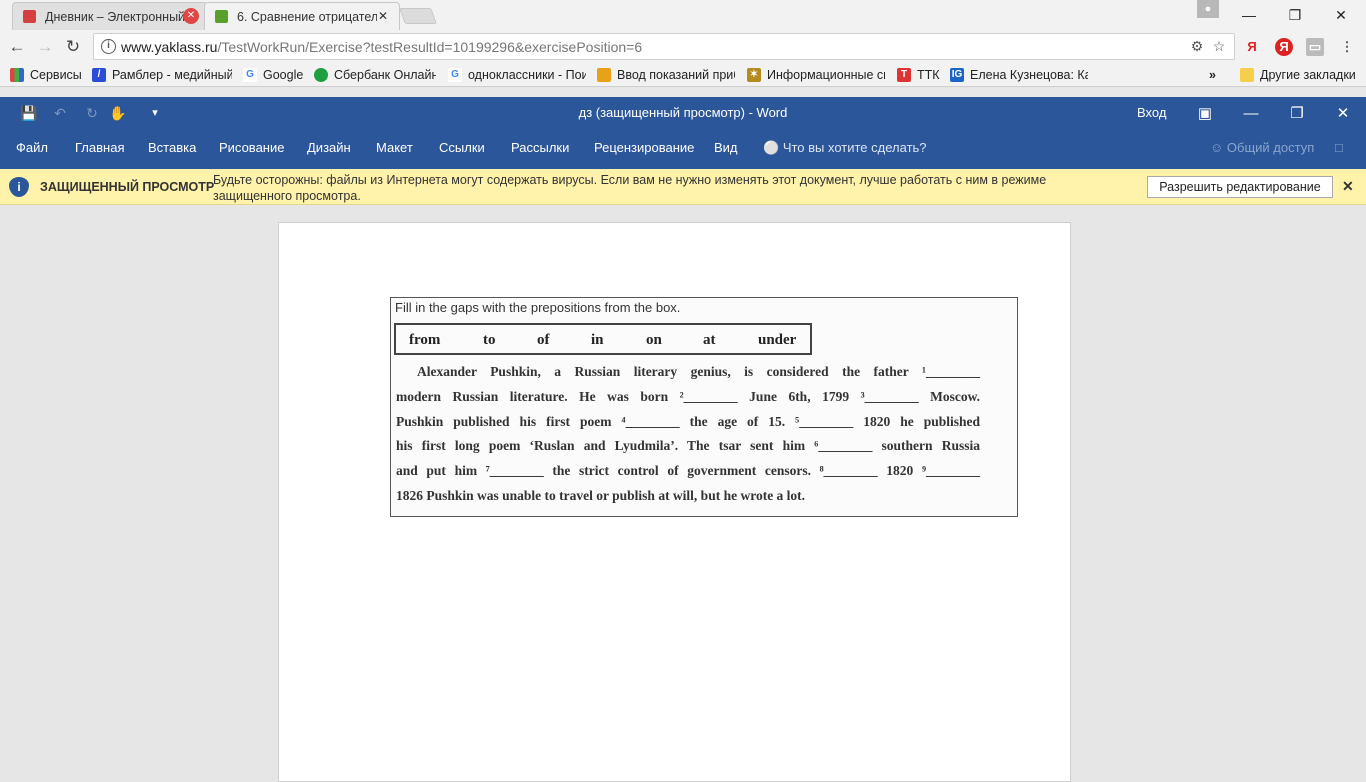 This screenshot has height=782, width=1366. What do you see at coordinates (1251, 113) in the screenshot?
I see `word-minimize-icon: —` at bounding box center [1251, 113].